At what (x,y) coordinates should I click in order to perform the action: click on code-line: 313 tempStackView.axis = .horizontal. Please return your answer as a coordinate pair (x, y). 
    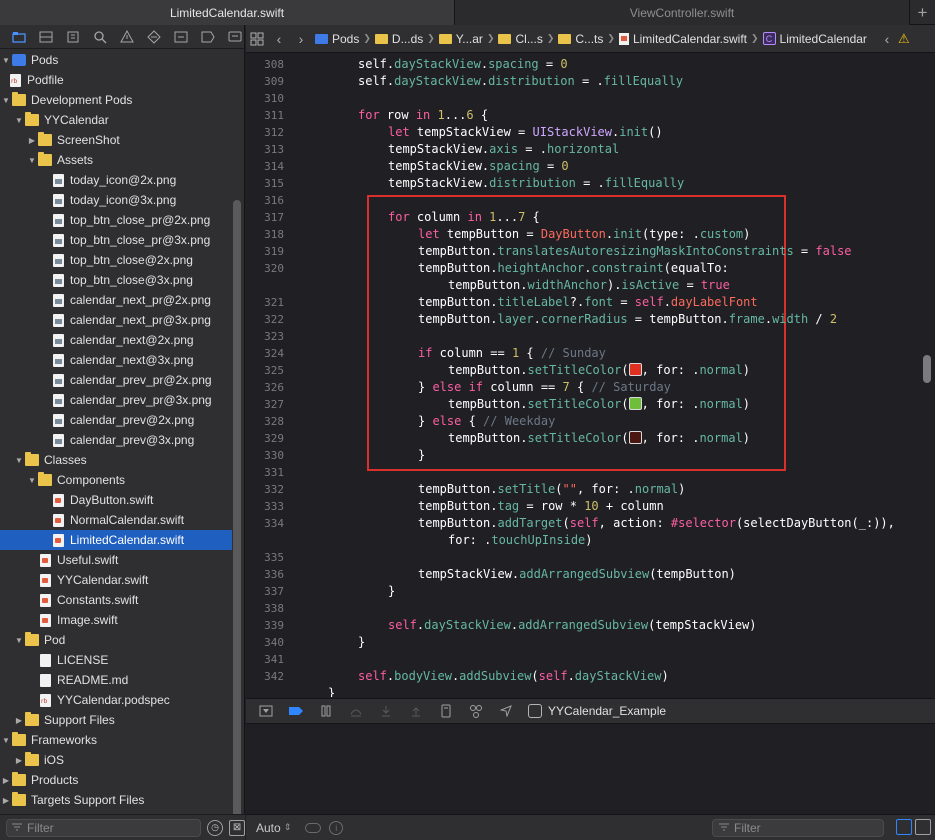
    Looking at the image, I should click on (590, 149).